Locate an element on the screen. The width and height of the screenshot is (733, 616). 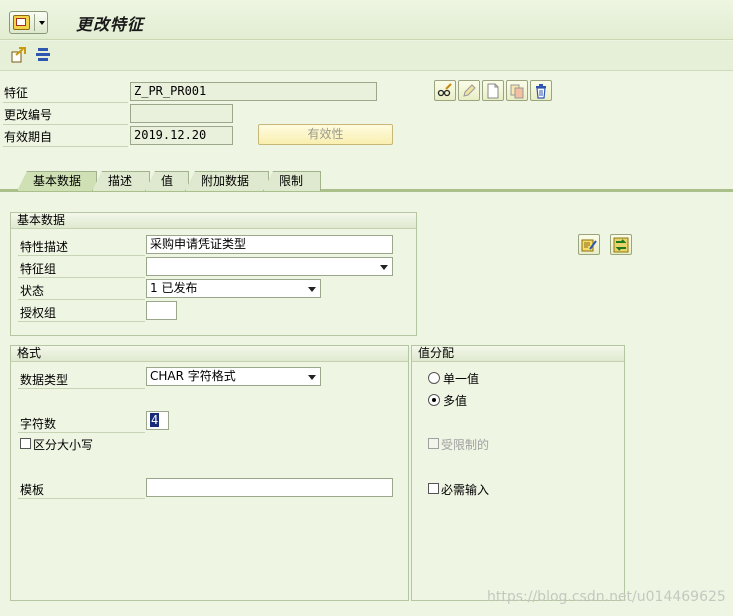
valid-from-label: 有效期自 is located at coordinates (28, 137).